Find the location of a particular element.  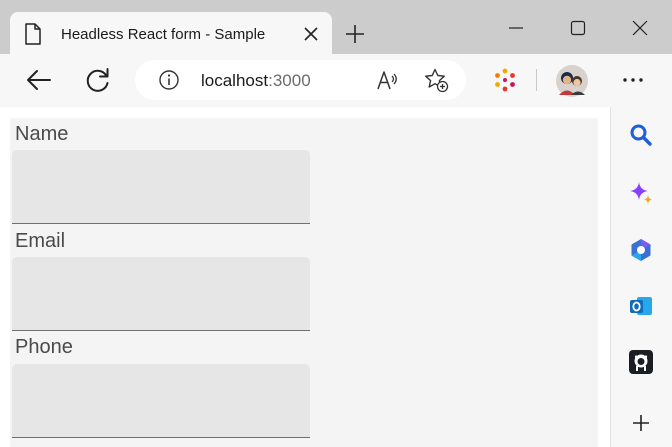

toolbar: localhost:3000 is located at coordinates (336, 80).